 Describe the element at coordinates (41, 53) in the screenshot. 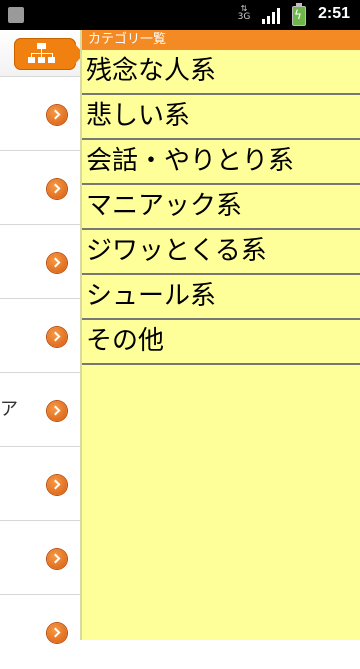

I see `home-icon` at that location.